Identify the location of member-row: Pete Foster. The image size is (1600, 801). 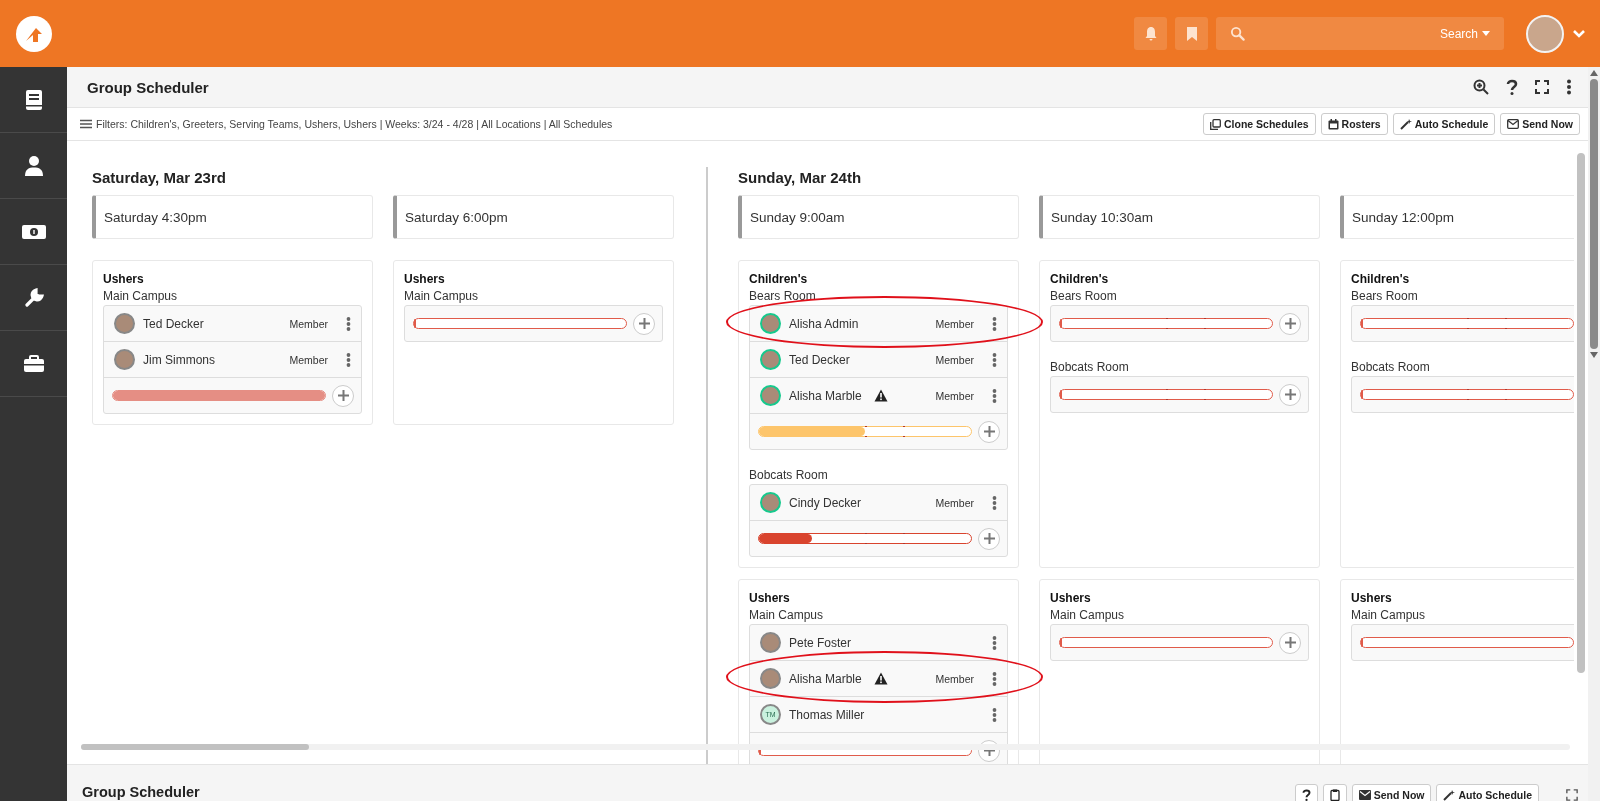
(878, 643).